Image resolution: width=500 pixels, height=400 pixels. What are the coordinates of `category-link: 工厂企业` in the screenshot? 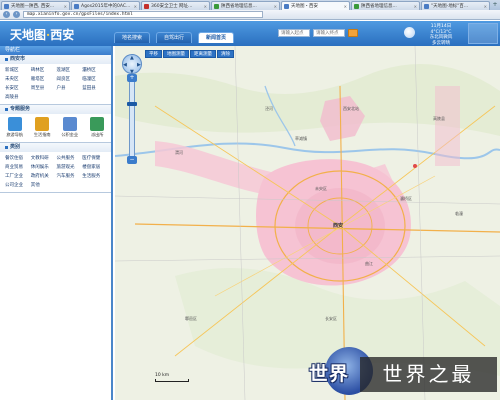 It's located at (17, 176).